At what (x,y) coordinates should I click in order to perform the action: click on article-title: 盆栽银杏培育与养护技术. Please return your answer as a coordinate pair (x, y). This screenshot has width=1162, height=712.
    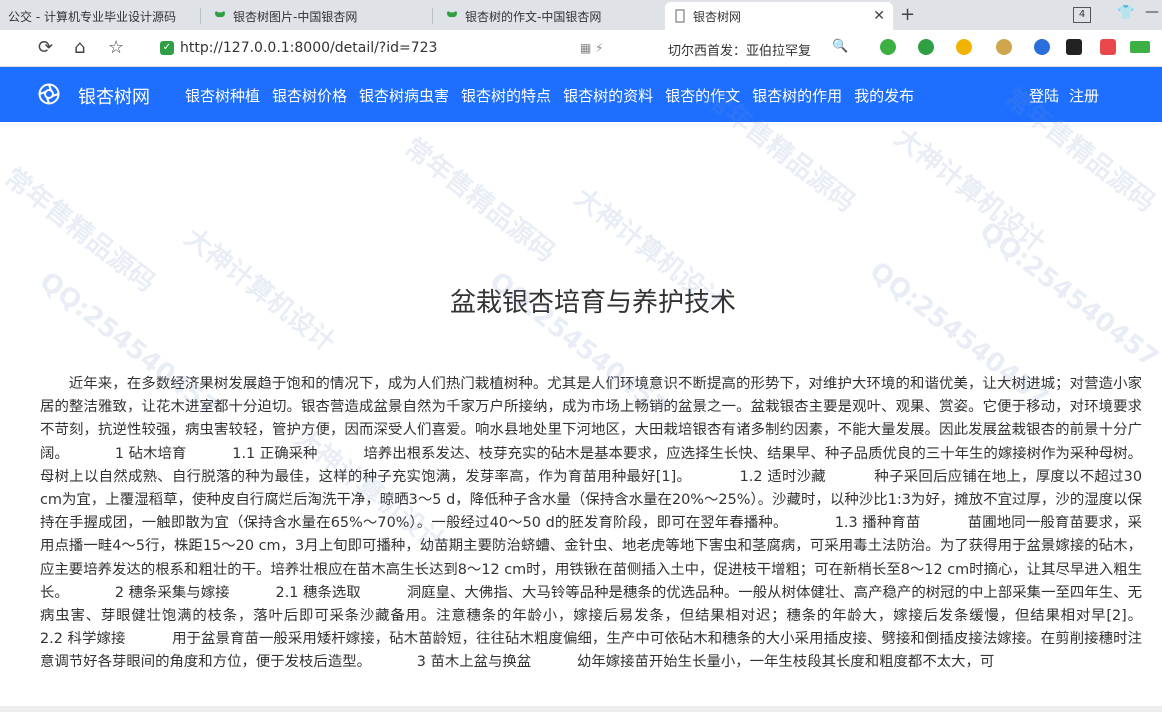
    Looking at the image, I should click on (592, 303).